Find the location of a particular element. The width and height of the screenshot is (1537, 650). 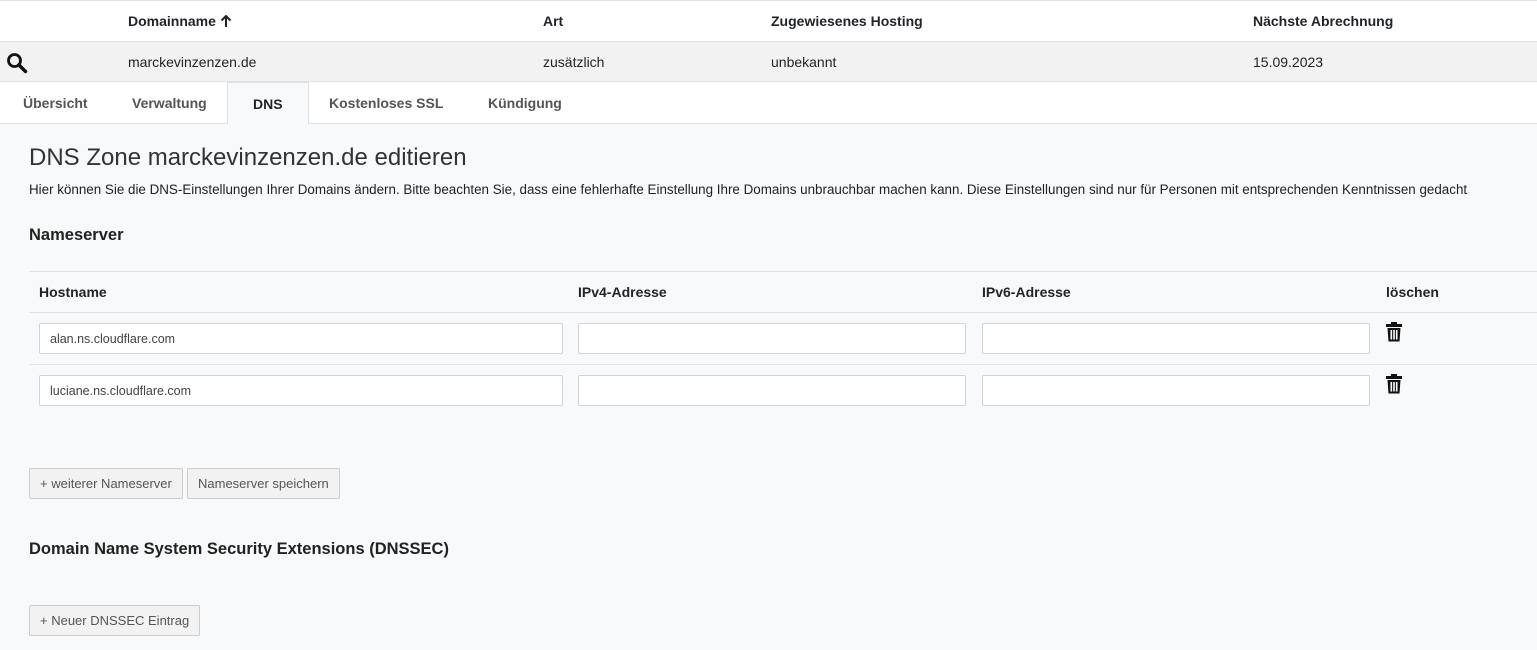

cell-abrechnung: 15.09.2023 is located at coordinates (1288, 61).